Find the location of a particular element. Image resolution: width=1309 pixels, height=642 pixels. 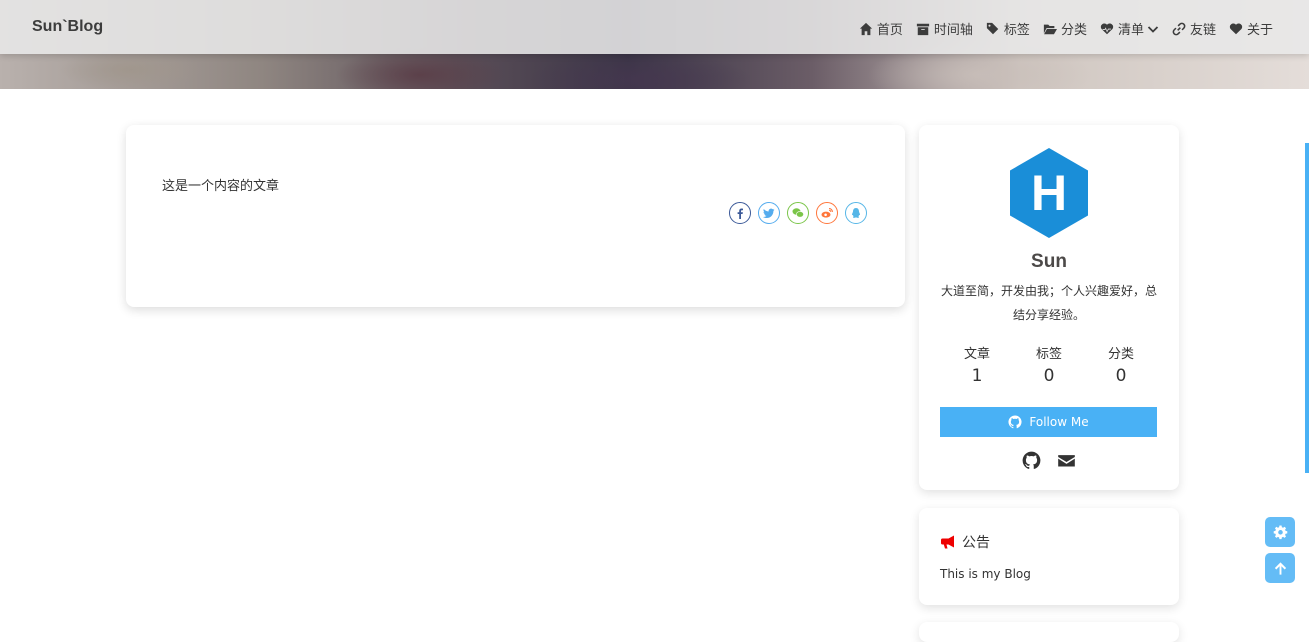

back-to-top-button is located at coordinates (1280, 568).